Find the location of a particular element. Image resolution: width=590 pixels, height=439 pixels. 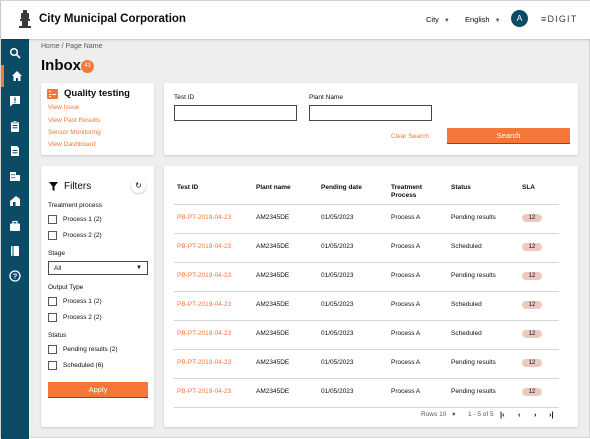

checkbox-label: Process 1 (2) is located at coordinates (82, 219).